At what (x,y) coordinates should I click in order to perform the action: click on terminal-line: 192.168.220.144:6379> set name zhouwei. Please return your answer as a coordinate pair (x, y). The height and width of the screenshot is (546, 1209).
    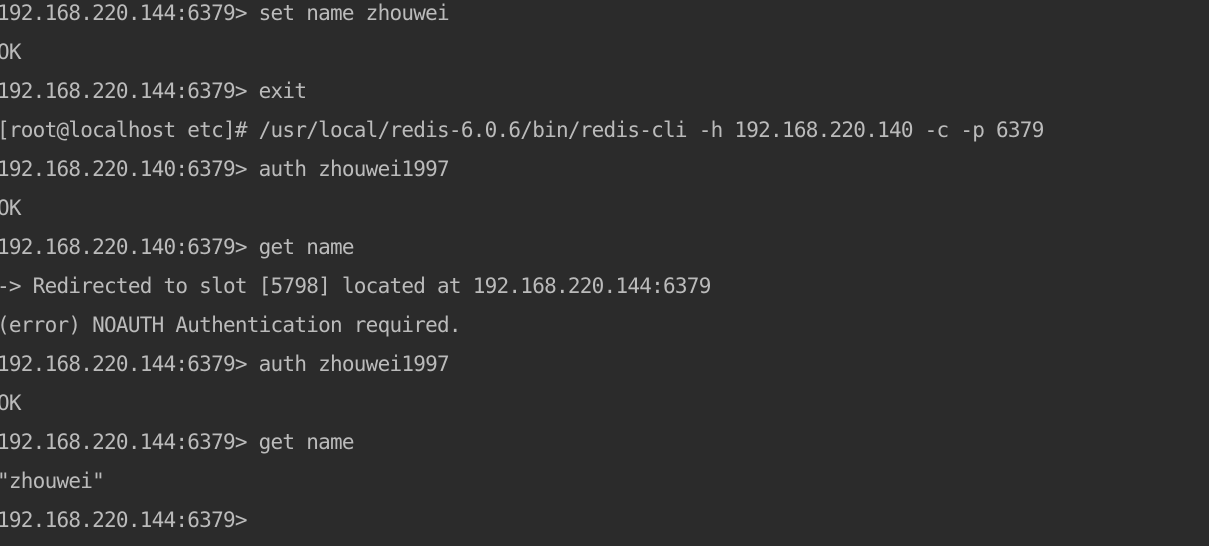
    Looking at the image, I should click on (225, 13).